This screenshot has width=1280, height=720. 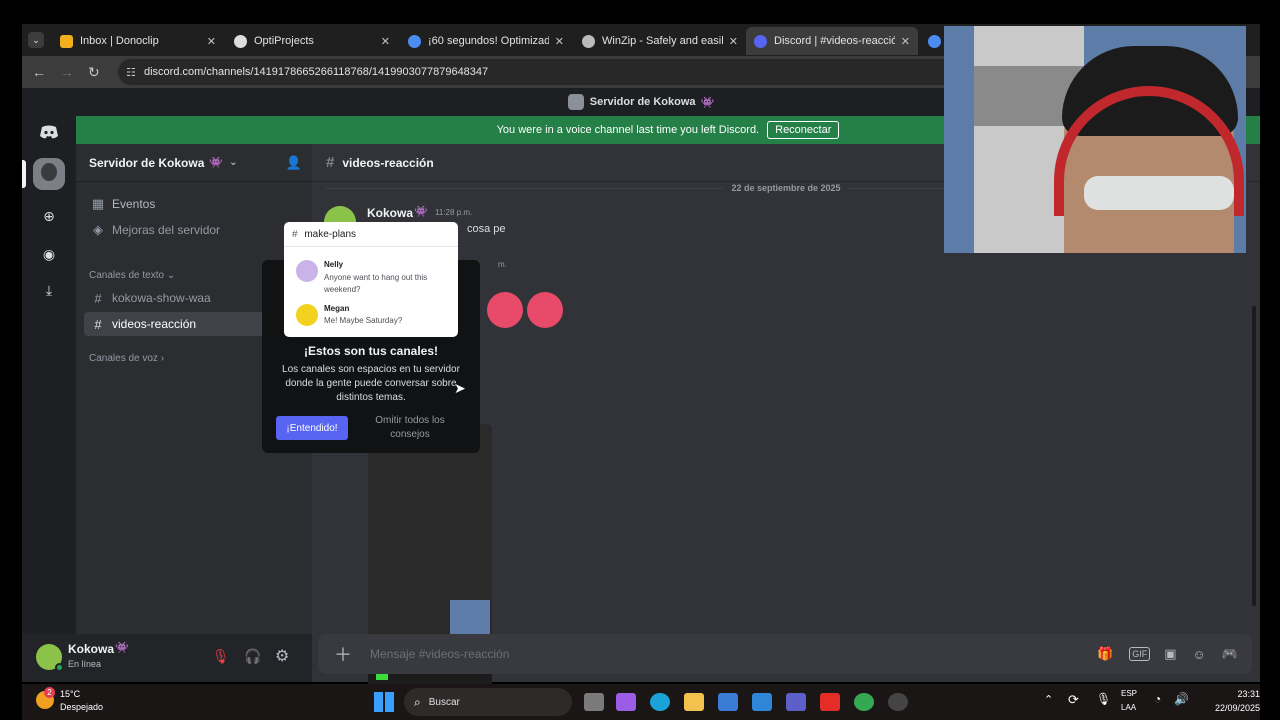 What do you see at coordinates (132, 275) in the screenshot?
I see `text-channels-category: Canales de texto ⌄` at bounding box center [132, 275].